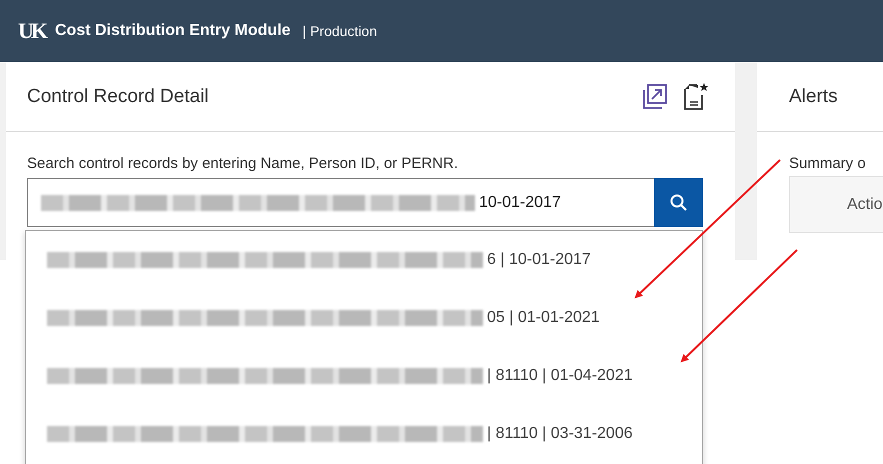 The height and width of the screenshot is (464, 883). What do you see at coordinates (340, 31) in the screenshot?
I see `environment-label: | Production` at bounding box center [340, 31].